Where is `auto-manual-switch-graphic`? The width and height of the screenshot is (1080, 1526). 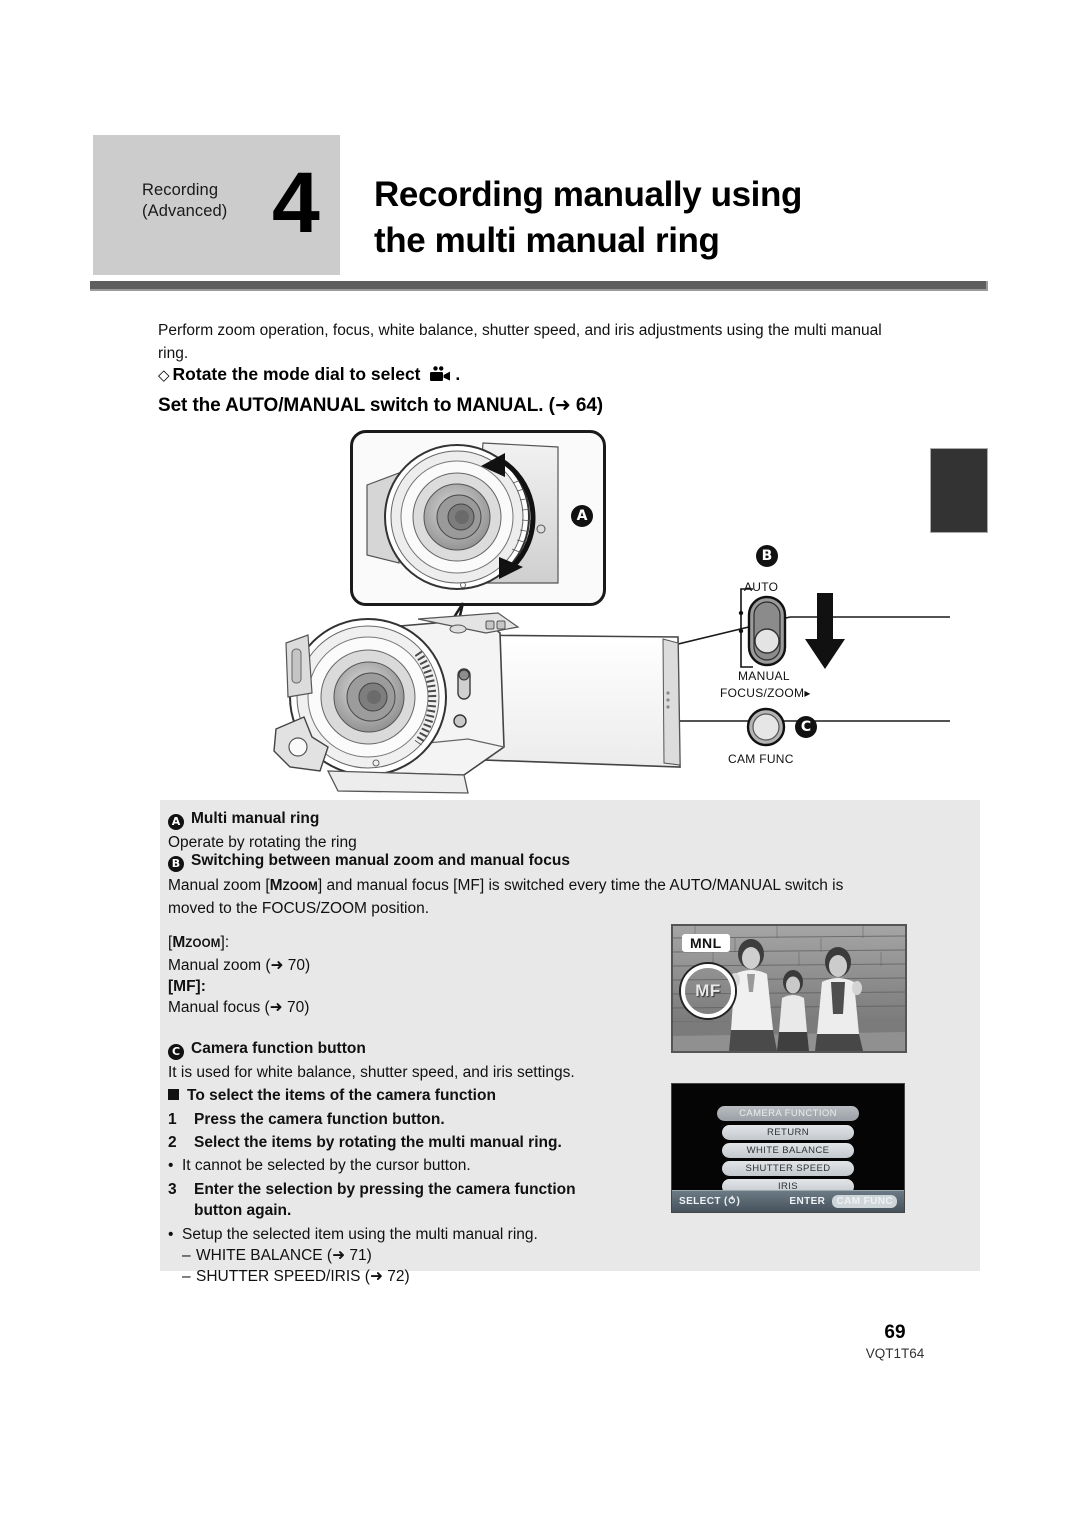
auto-manual-switch-graphic is located at coordinates (791, 628).